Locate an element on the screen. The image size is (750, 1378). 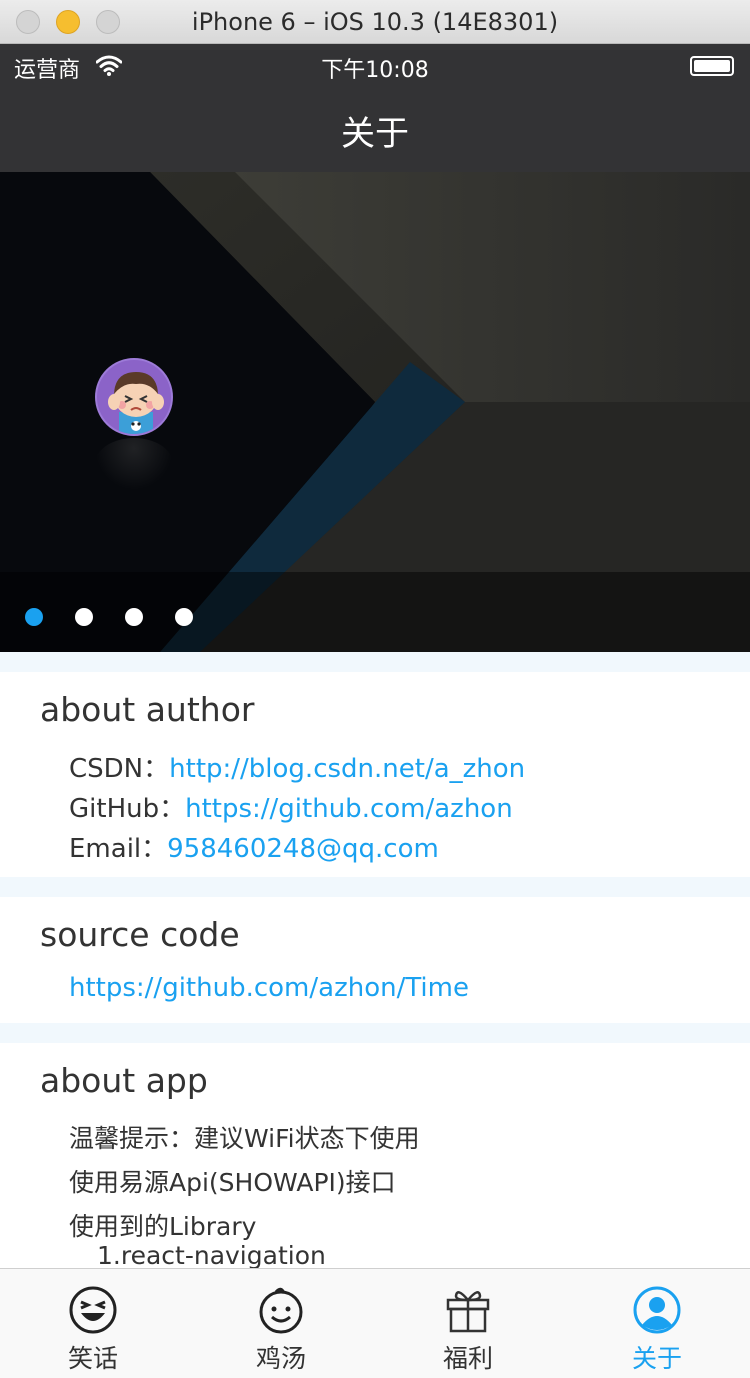
tab-about: 关于 is located at coordinates (657, 1323).